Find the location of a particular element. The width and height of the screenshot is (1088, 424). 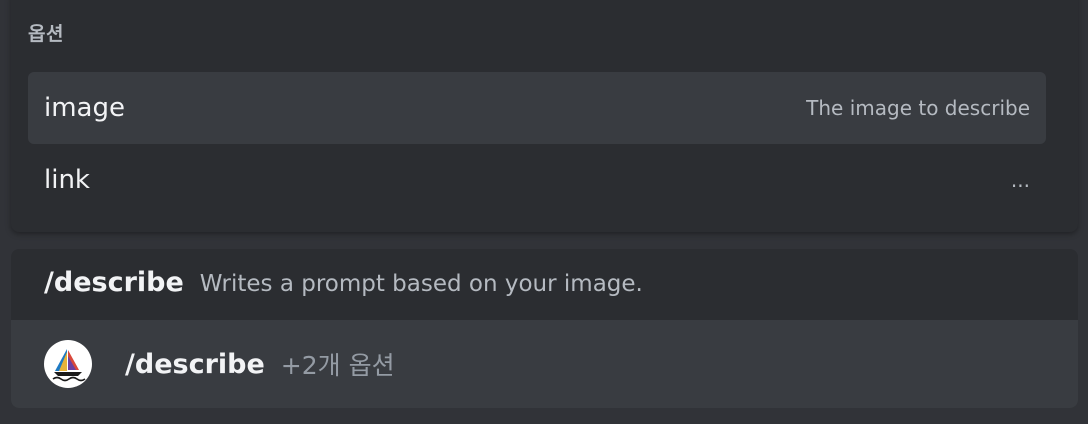

command-title: /describe is located at coordinates (114, 282).